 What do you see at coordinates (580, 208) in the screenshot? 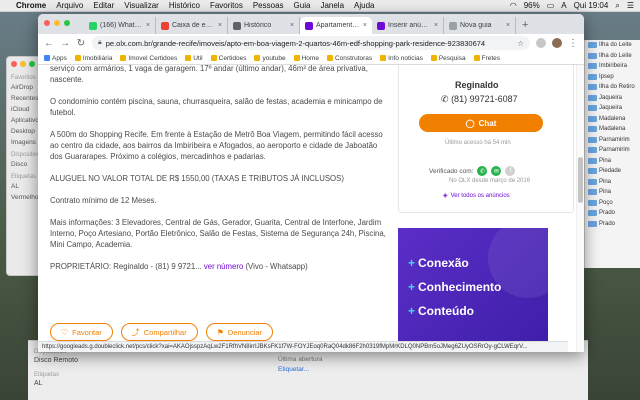
I see `page-scrollbar` at bounding box center [580, 208].